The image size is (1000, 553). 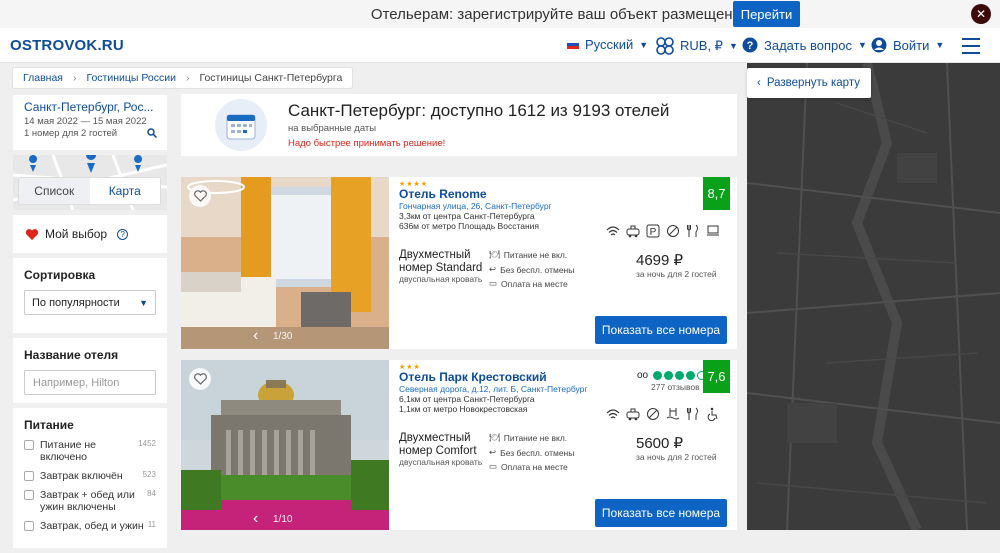 I want to click on food-option-label: Завтрак, обед и ужин, so click(x=92, y=526).